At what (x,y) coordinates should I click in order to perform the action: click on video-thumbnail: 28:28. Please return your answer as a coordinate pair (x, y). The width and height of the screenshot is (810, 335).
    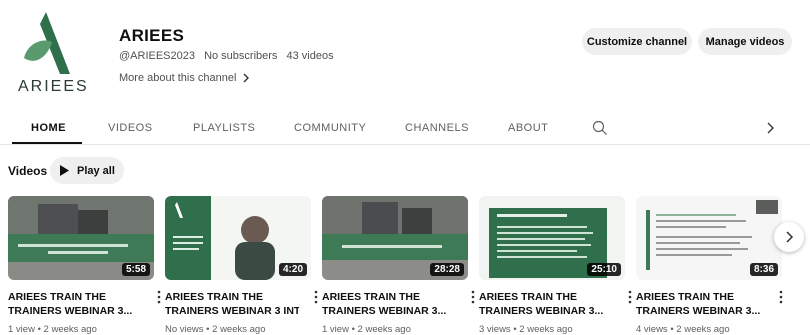
    Looking at the image, I should click on (395, 238).